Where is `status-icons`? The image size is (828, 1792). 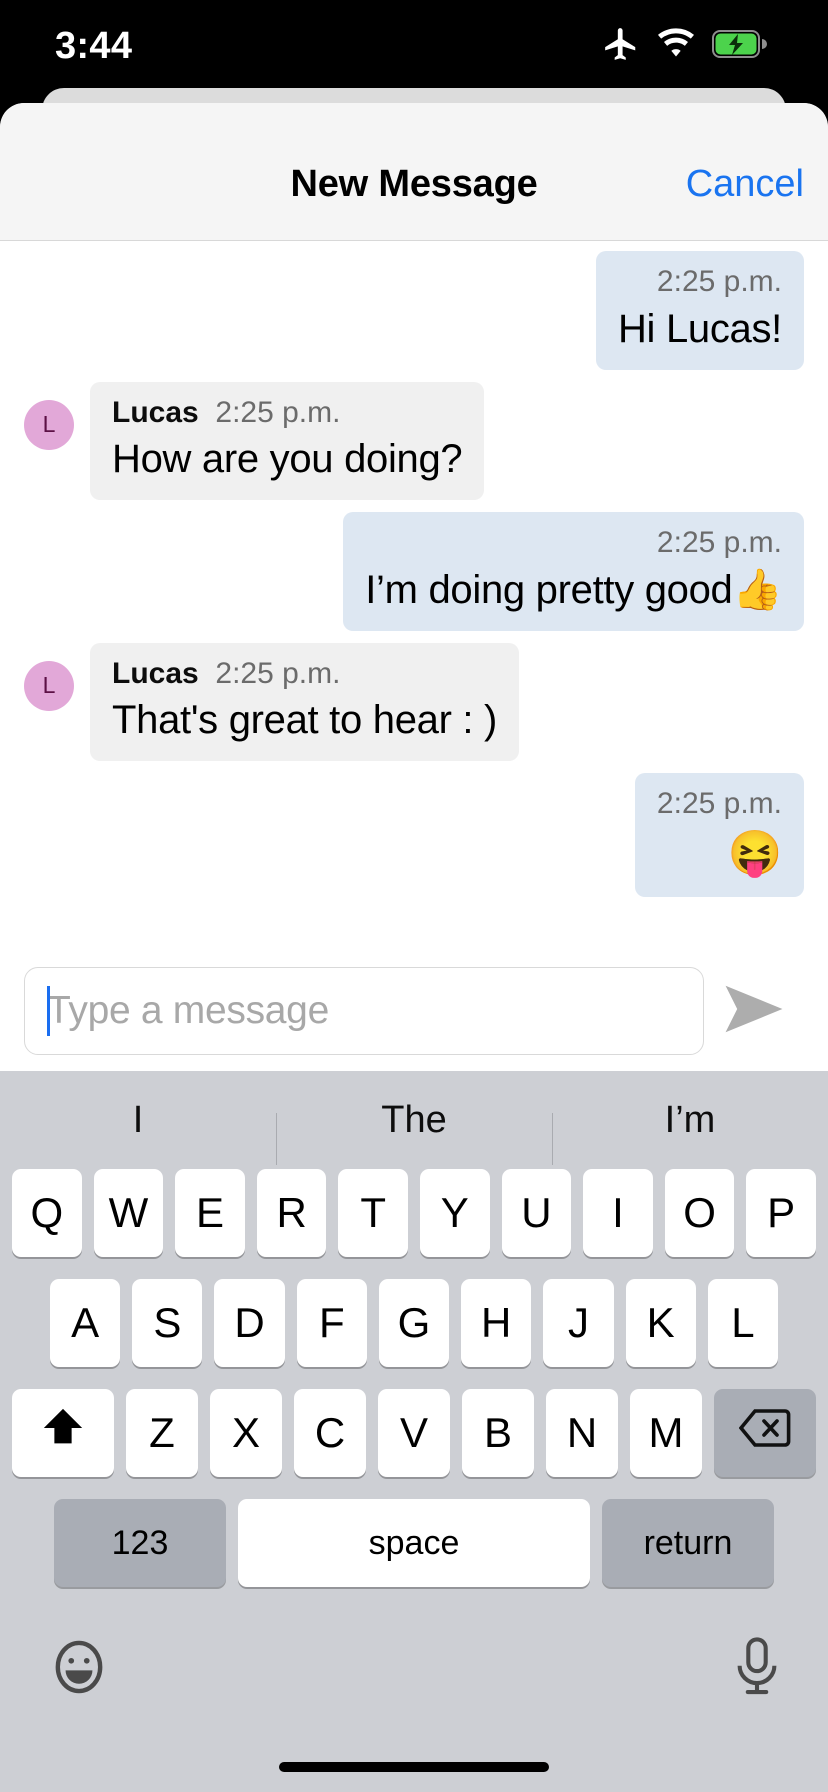
status-icons is located at coordinates (685, 46).